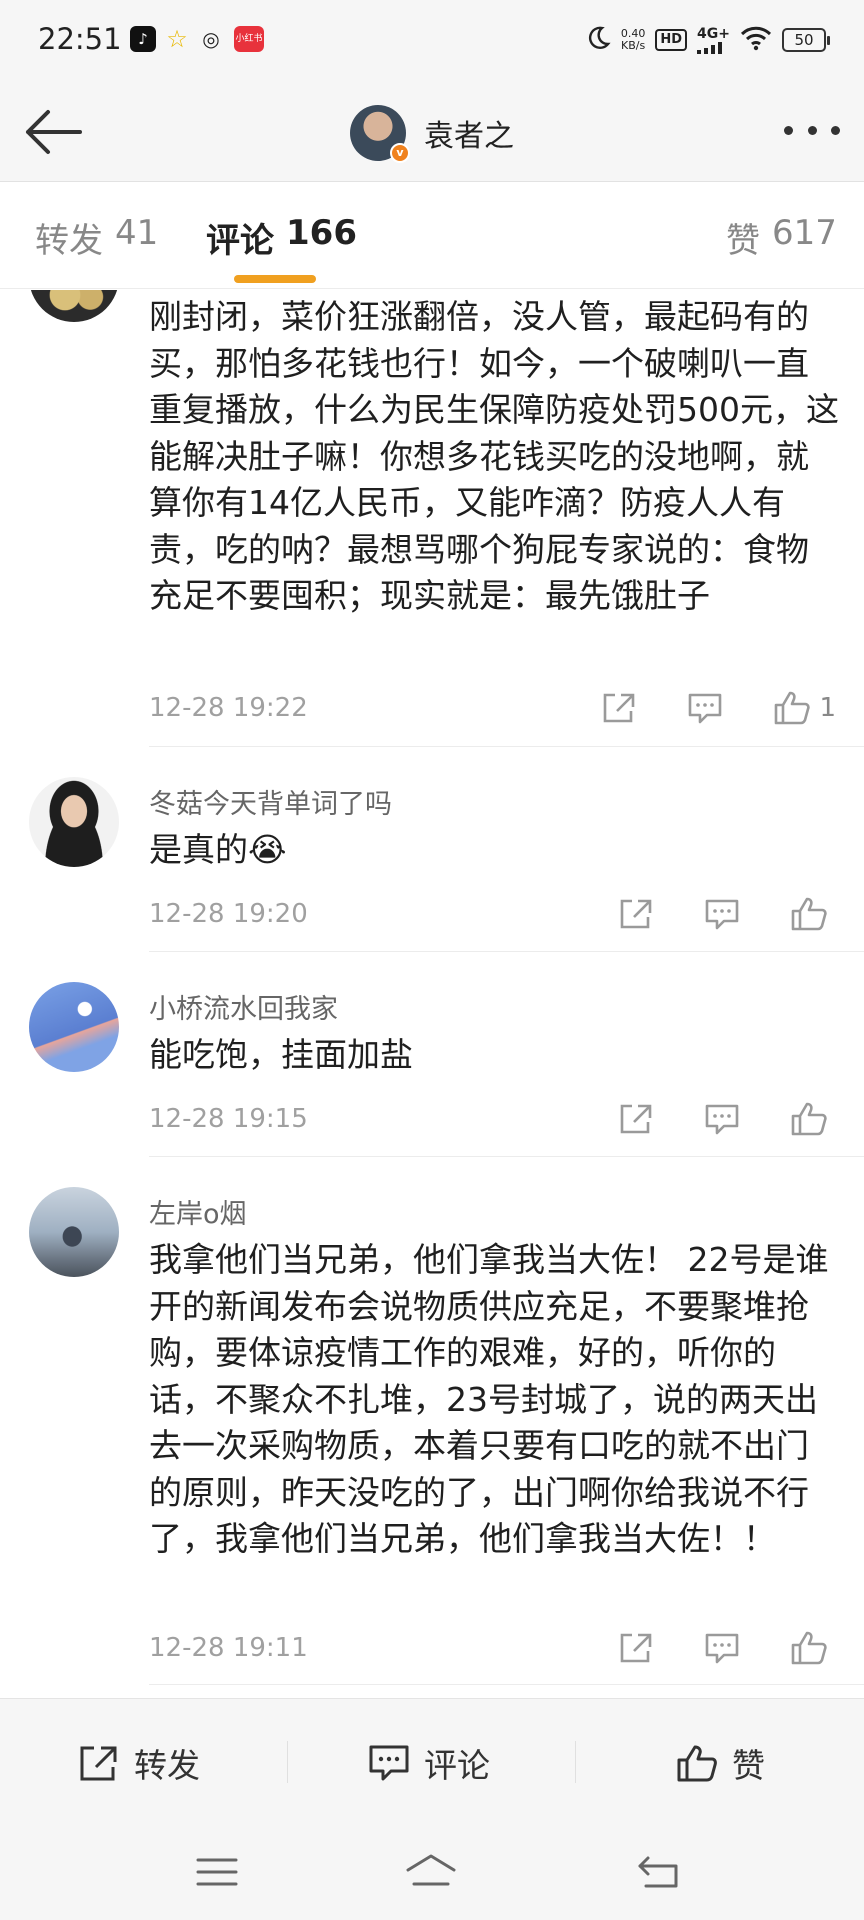 The height and width of the screenshot is (1920, 864). I want to click on comment-label: 评论, so click(457, 1765).